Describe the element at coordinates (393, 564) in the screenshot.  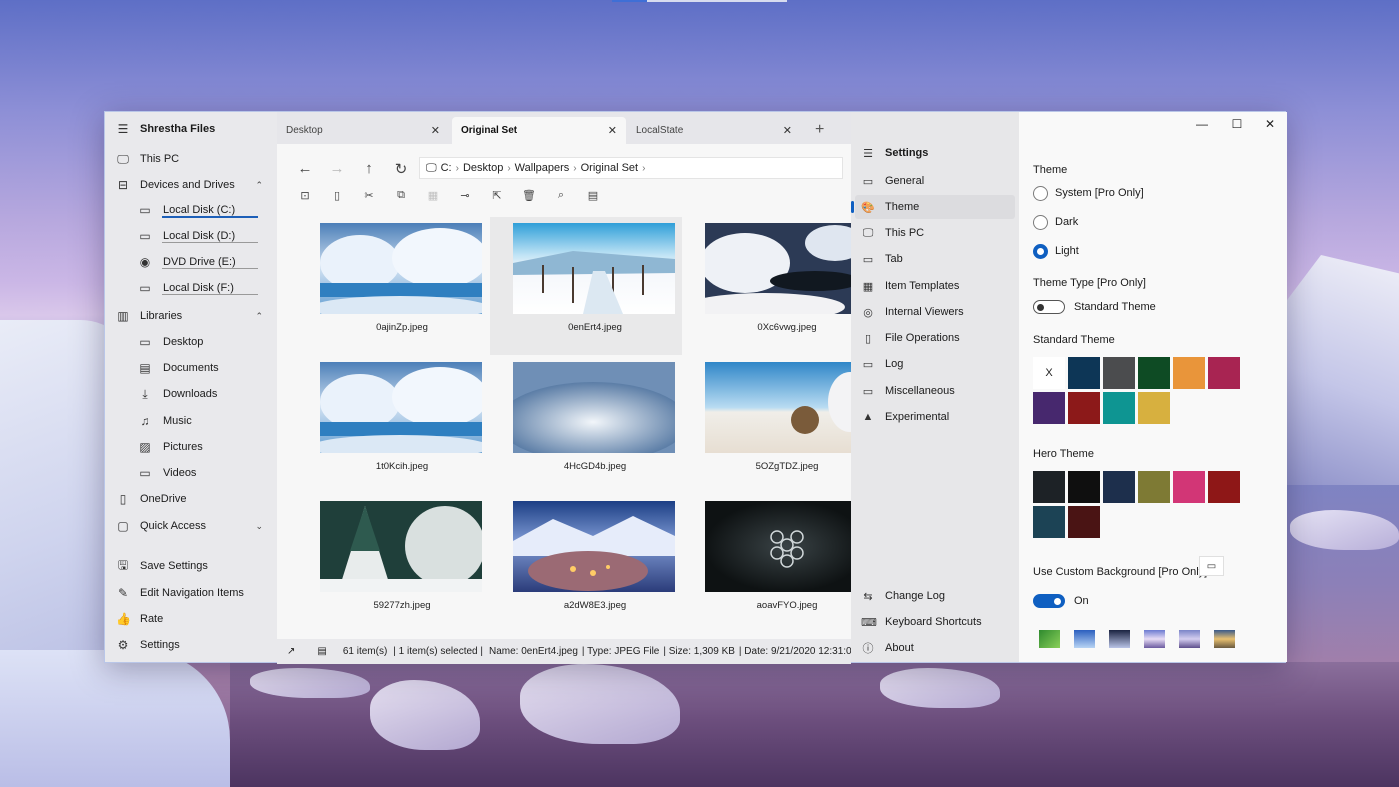
I see `file-tile: 59277zh.jpeg` at that location.